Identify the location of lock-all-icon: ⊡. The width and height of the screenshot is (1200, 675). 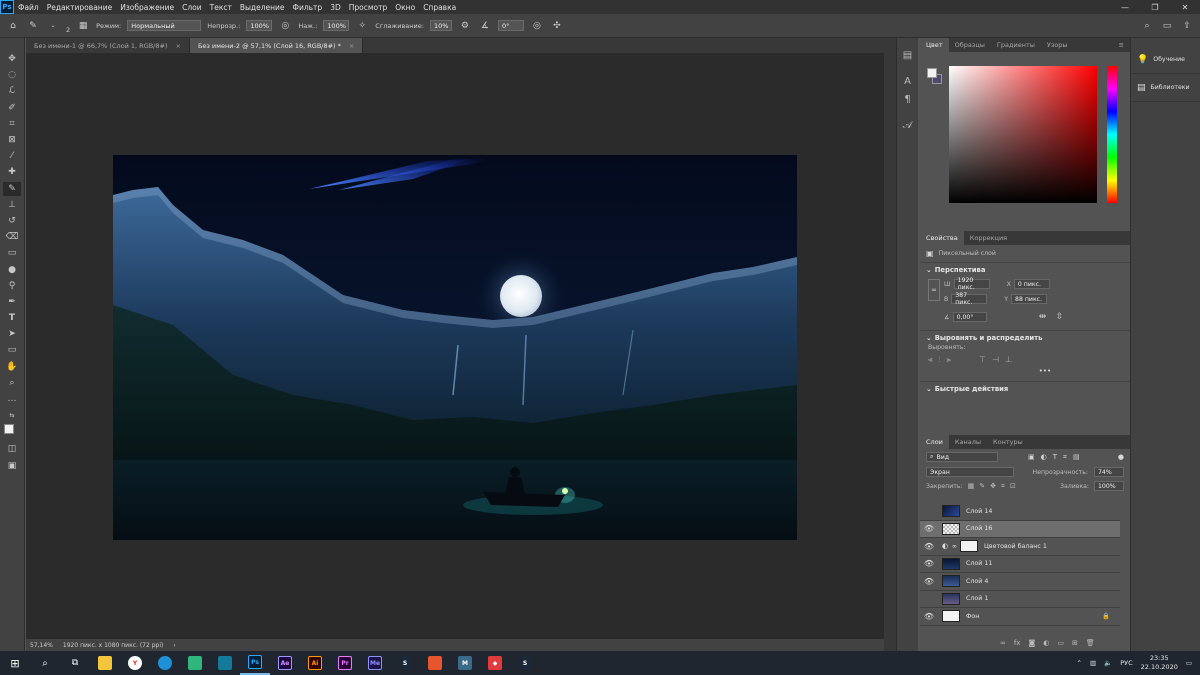
(1013, 486).